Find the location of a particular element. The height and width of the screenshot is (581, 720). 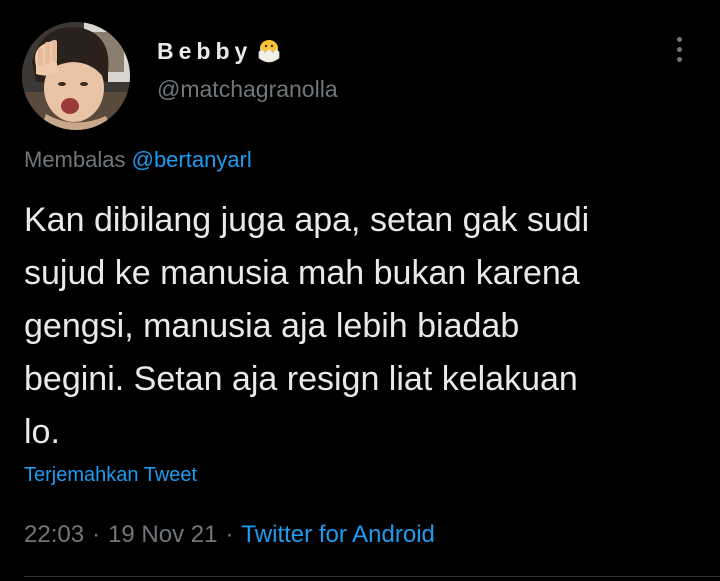

divider is located at coordinates (372, 576).